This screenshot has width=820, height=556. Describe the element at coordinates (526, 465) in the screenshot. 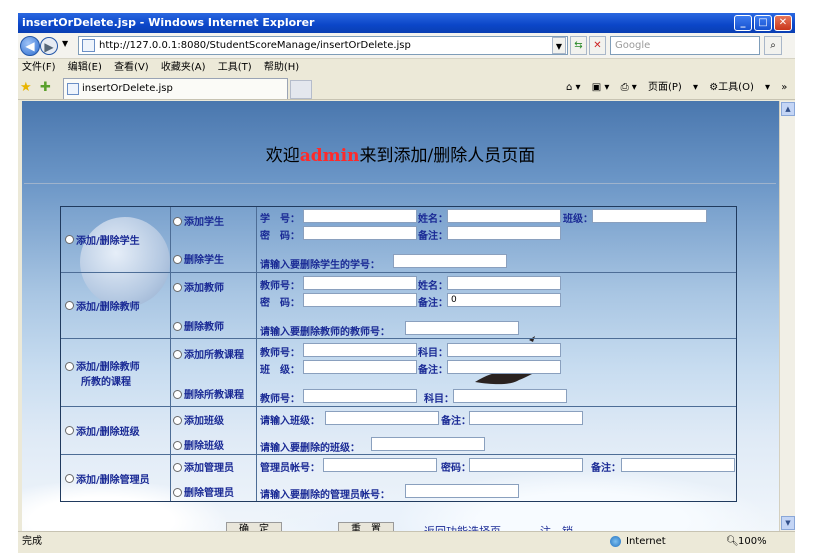

I see `admin-password-input` at that location.